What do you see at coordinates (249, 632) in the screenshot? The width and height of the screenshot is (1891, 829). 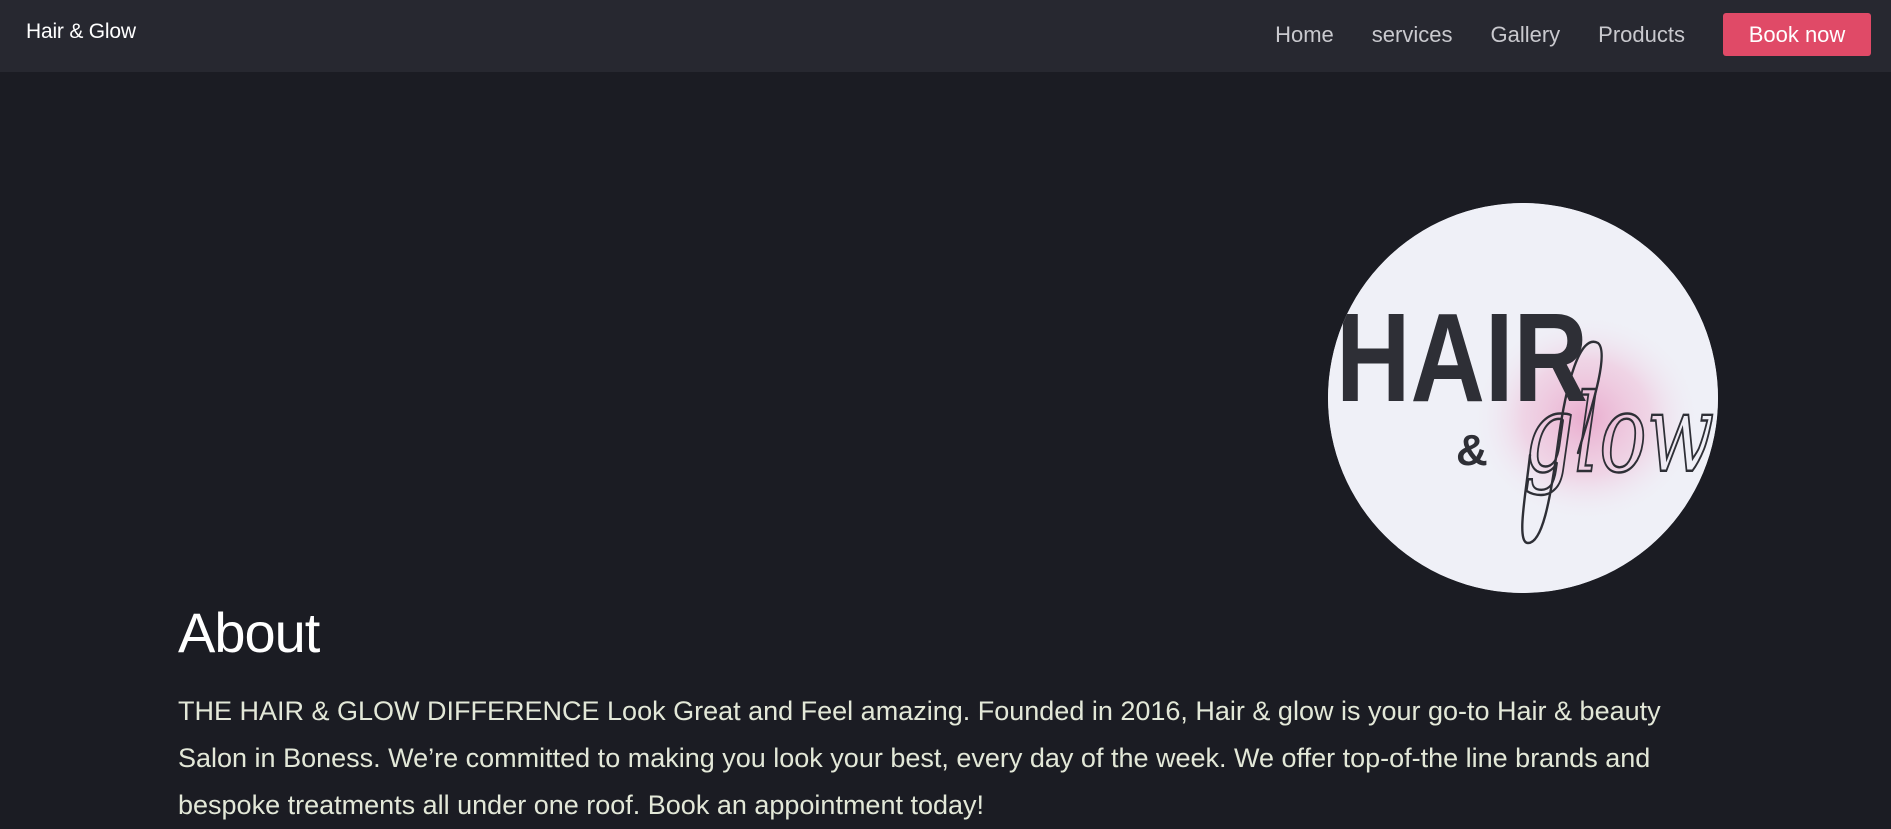 I see `about-heading: About` at bounding box center [249, 632].